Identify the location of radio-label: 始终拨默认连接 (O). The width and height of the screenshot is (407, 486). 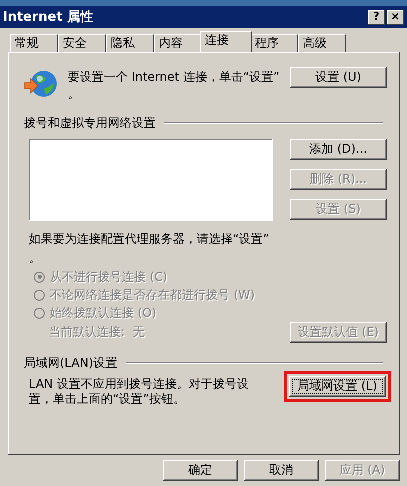
(103, 313).